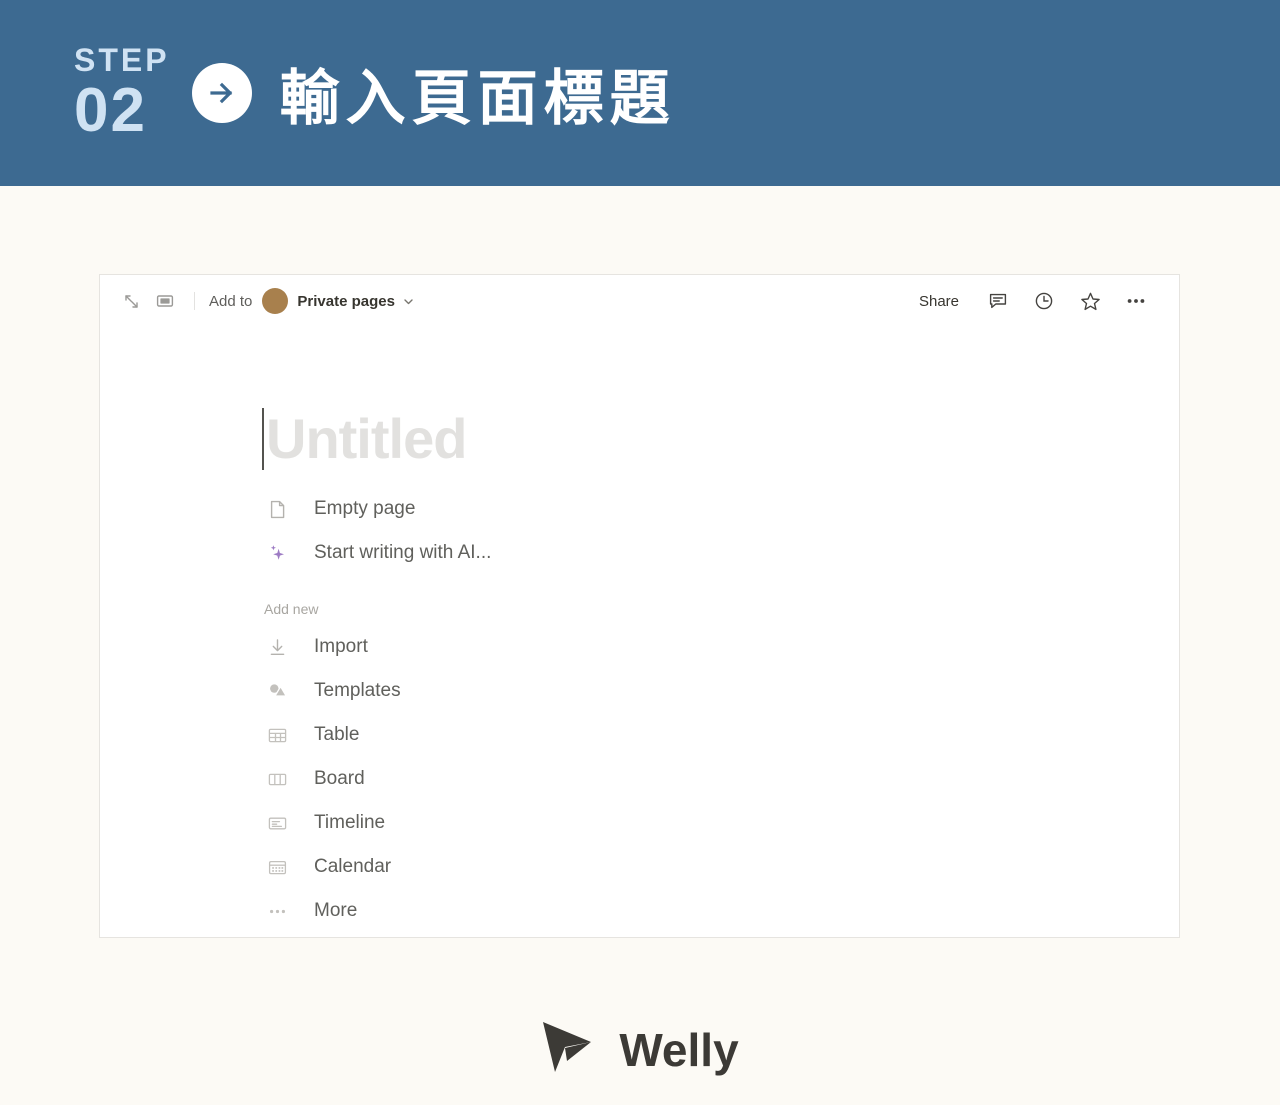 This screenshot has width=1280, height=1105. I want to click on add-new-item-label: Calendar, so click(353, 866).